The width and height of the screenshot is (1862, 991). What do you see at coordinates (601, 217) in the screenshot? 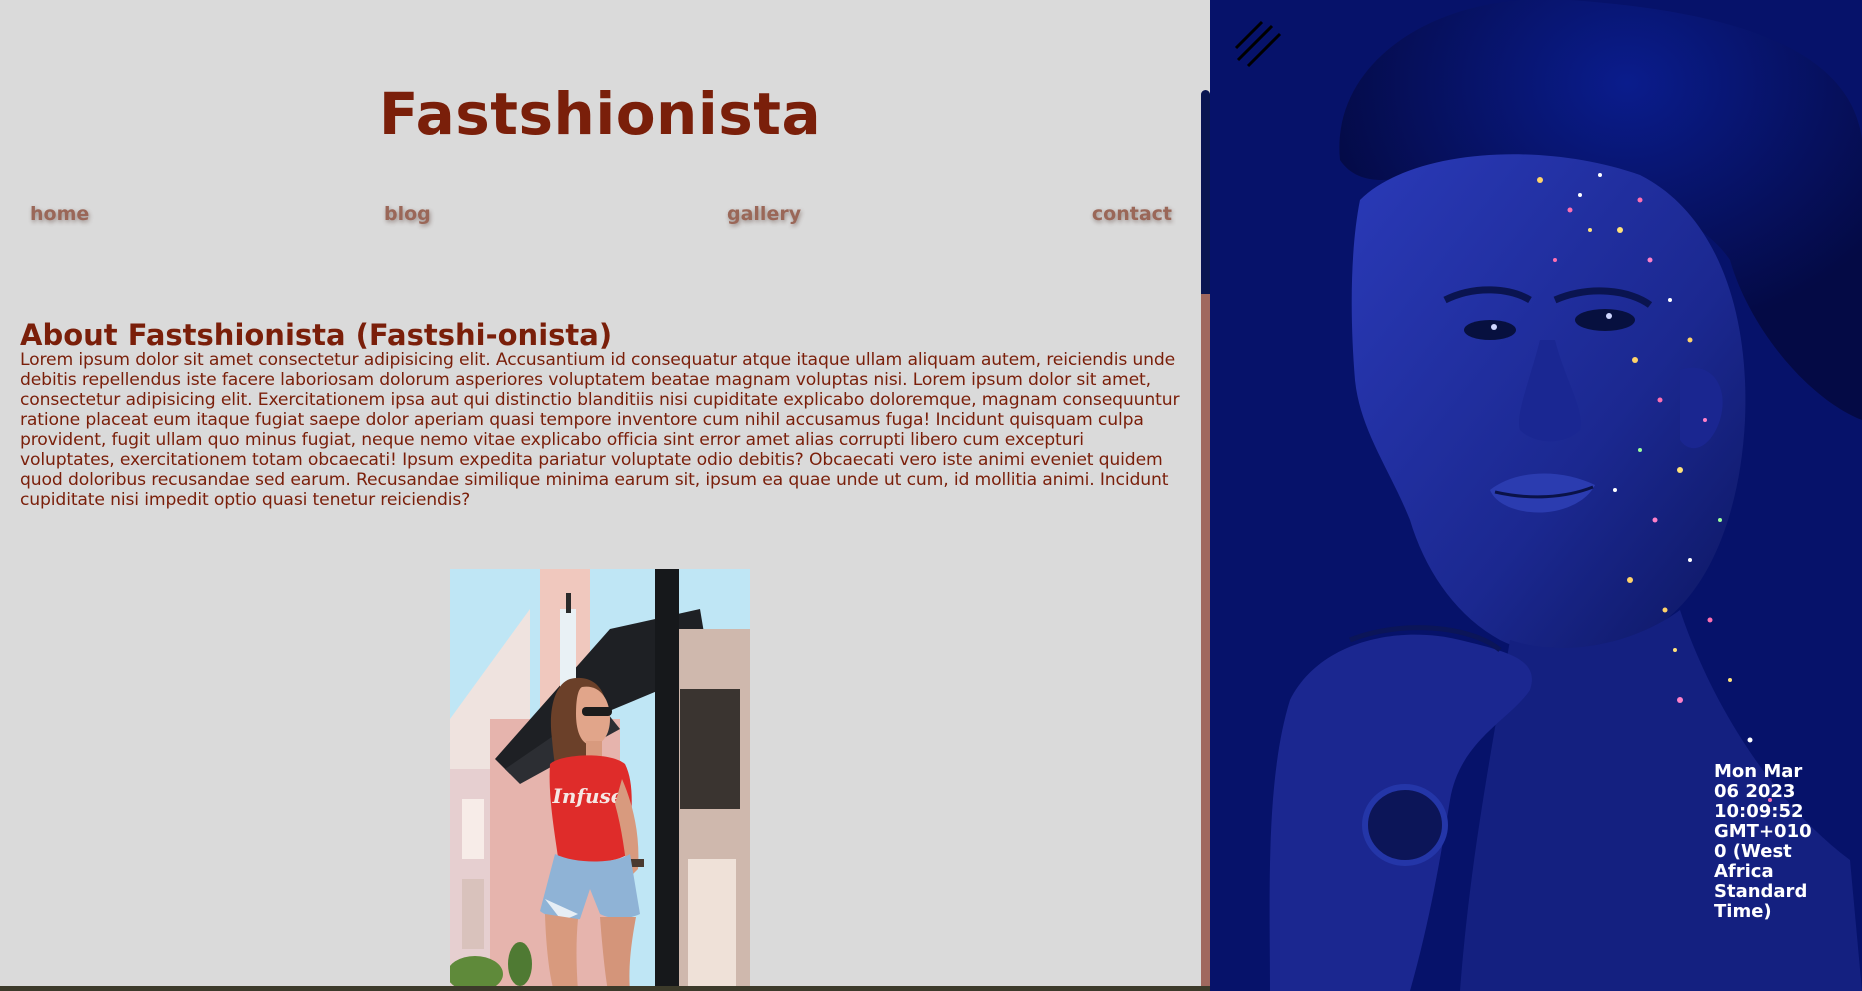
I see `main-nav: home blog gallery contact` at bounding box center [601, 217].